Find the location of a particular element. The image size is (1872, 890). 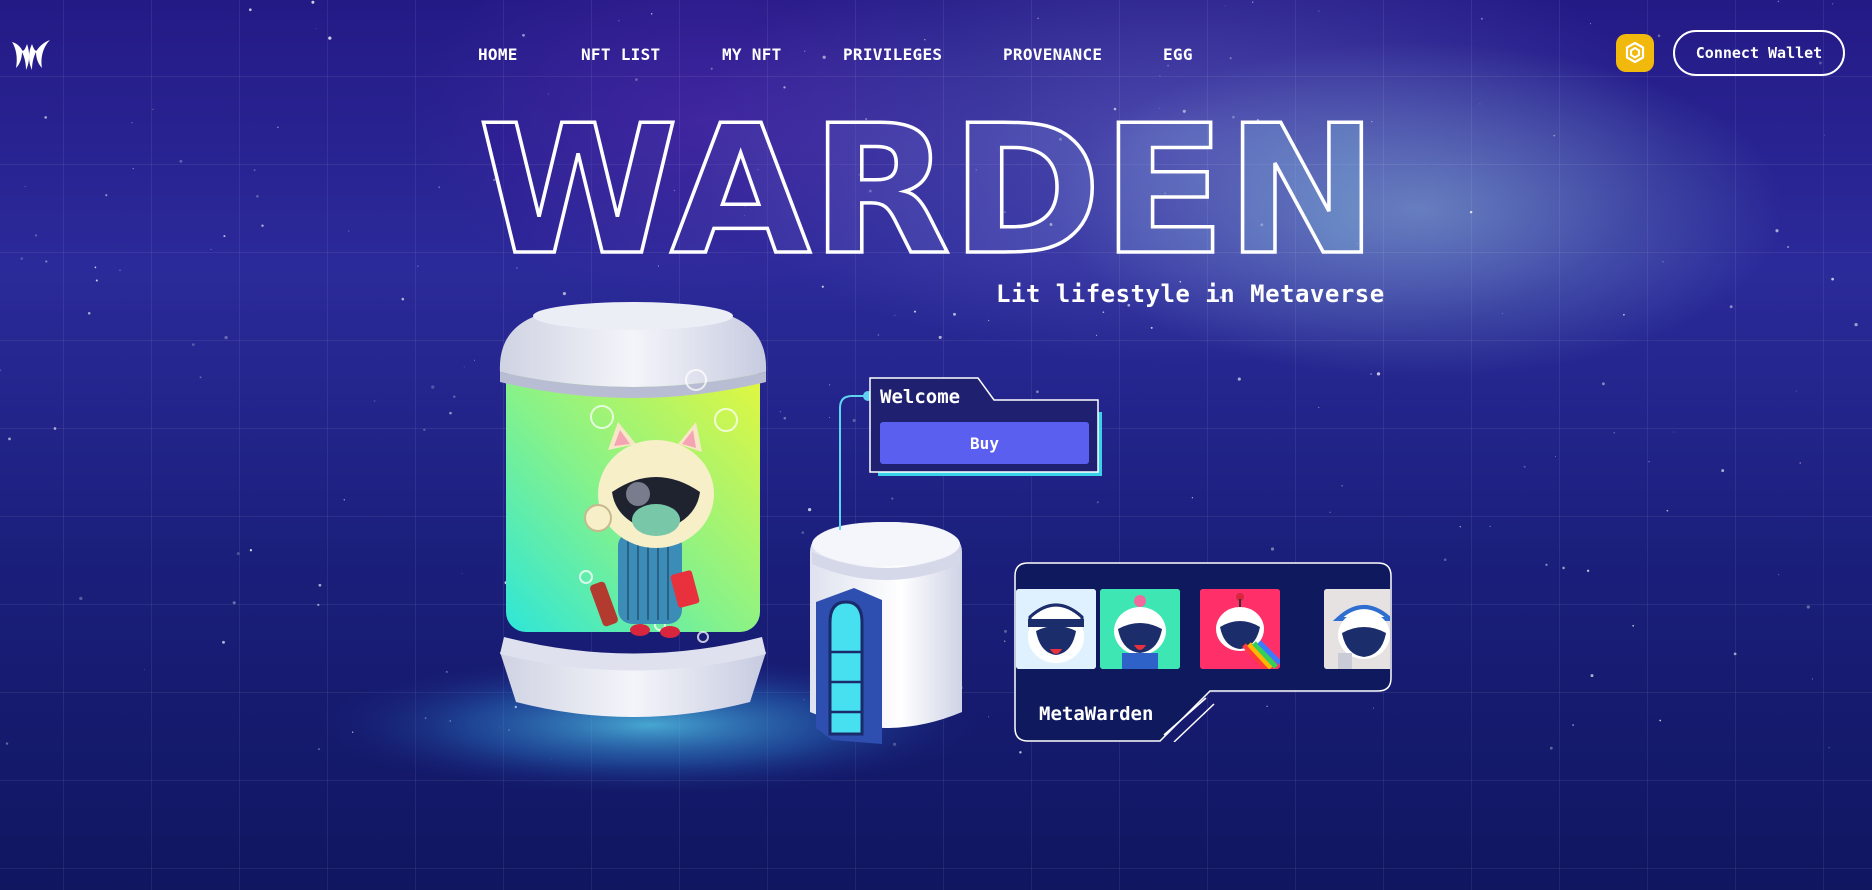

nav-item-my-nft: MY NFT is located at coordinates (782, 54).